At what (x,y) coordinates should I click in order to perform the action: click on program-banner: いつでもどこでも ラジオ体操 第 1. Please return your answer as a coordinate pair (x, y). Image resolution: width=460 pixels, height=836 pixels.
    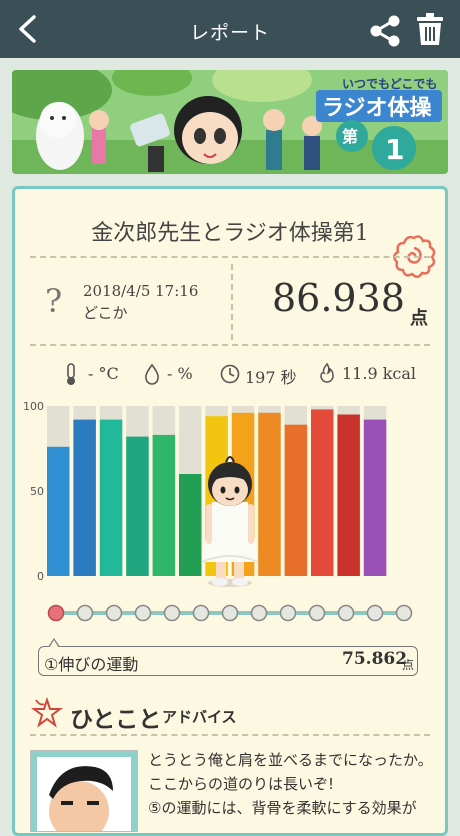
    Looking at the image, I should click on (230, 122).